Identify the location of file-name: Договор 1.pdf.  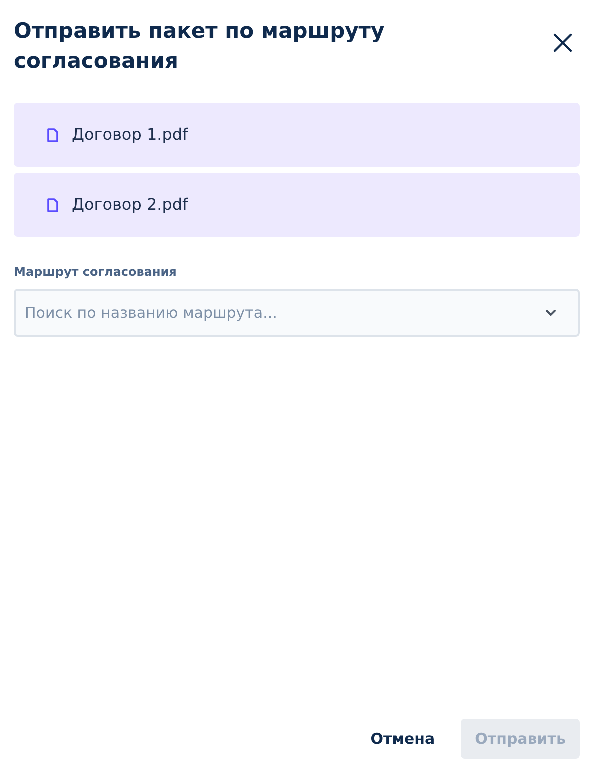
(130, 135).